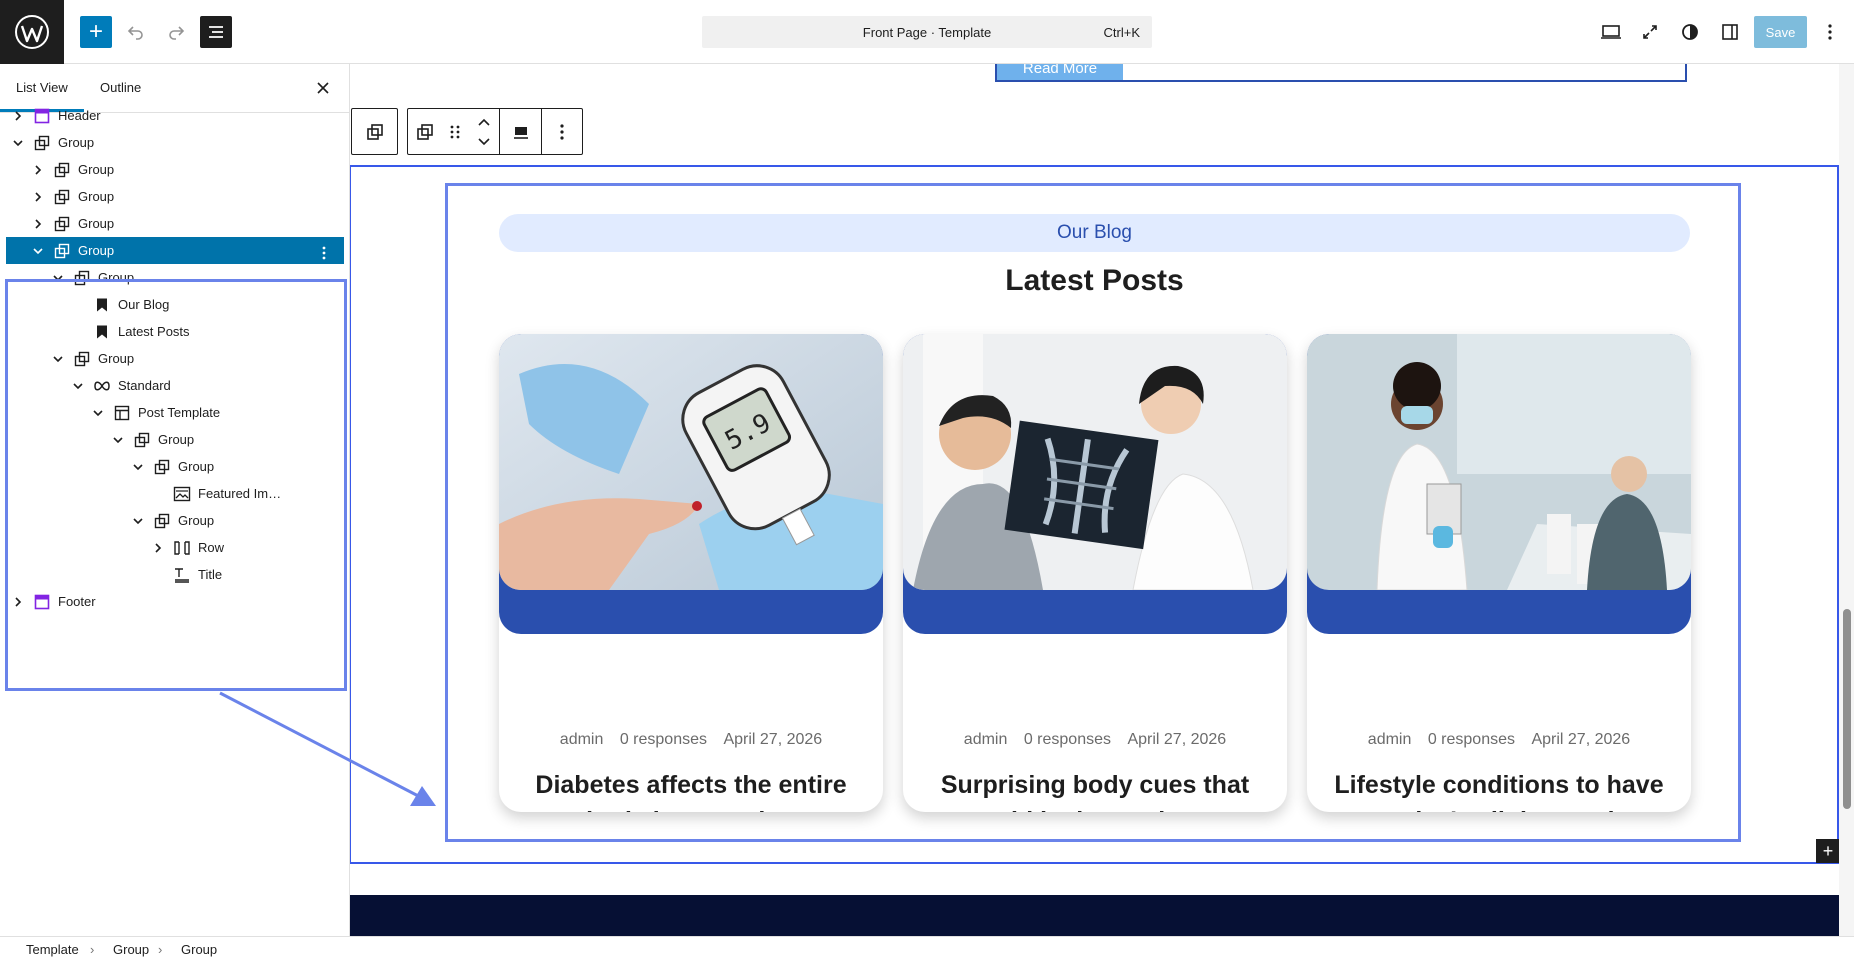  I want to click on save-button: Save, so click(1780, 32).